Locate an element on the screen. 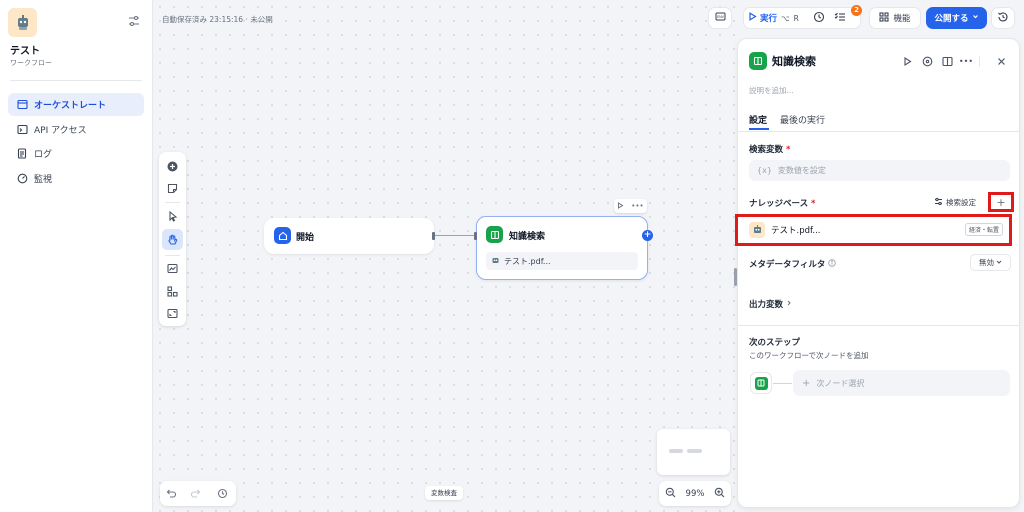 This screenshot has height=512, width=1024. section-divider is located at coordinates (878, 325).